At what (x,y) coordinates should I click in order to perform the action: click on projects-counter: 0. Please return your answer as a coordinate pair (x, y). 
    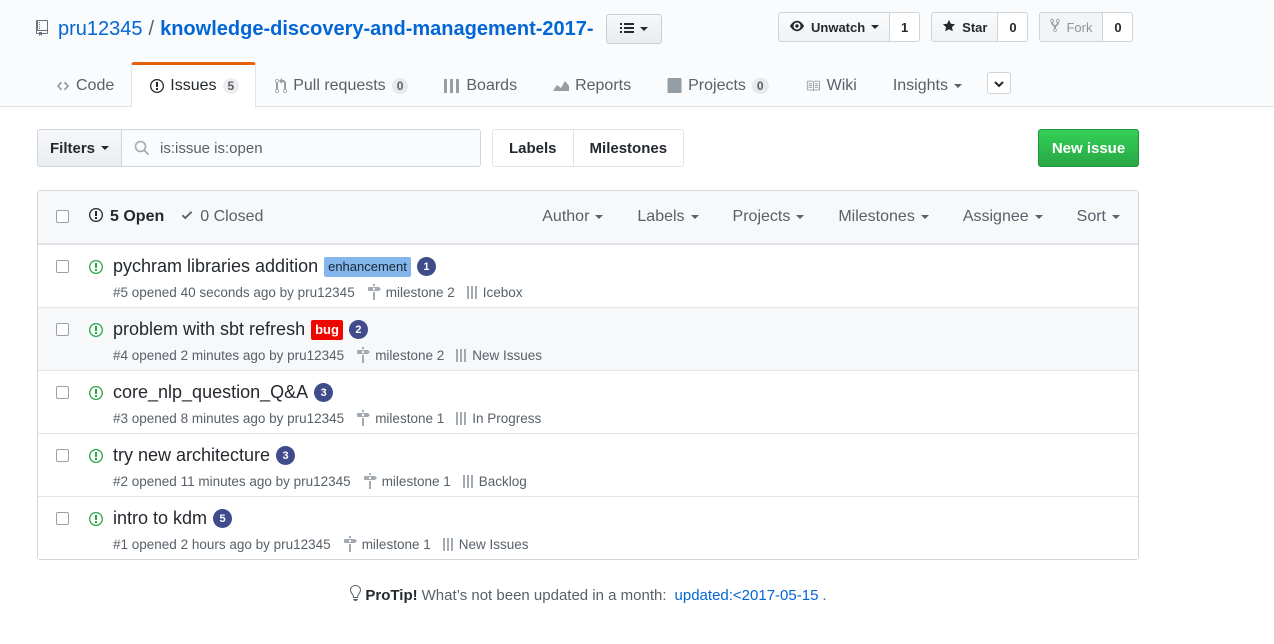
    Looking at the image, I should click on (760, 85).